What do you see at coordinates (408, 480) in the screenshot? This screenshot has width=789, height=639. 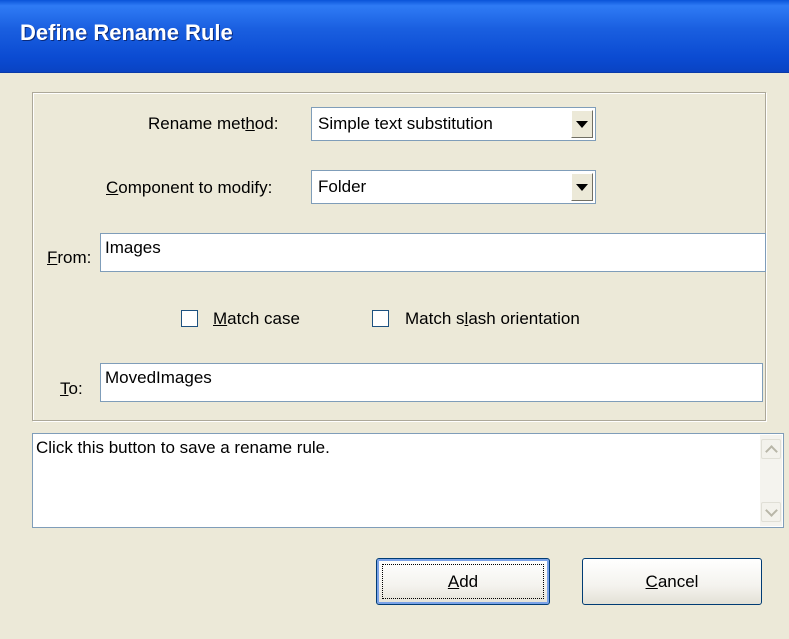 I see `help-text-box: Click this button to save a rename rule.` at bounding box center [408, 480].